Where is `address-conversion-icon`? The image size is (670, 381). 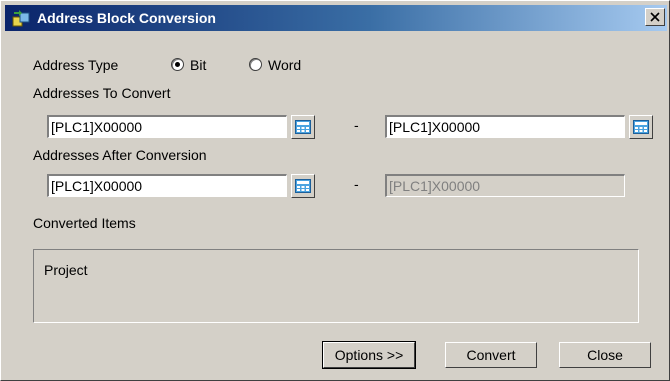 address-conversion-icon is located at coordinates (22, 19).